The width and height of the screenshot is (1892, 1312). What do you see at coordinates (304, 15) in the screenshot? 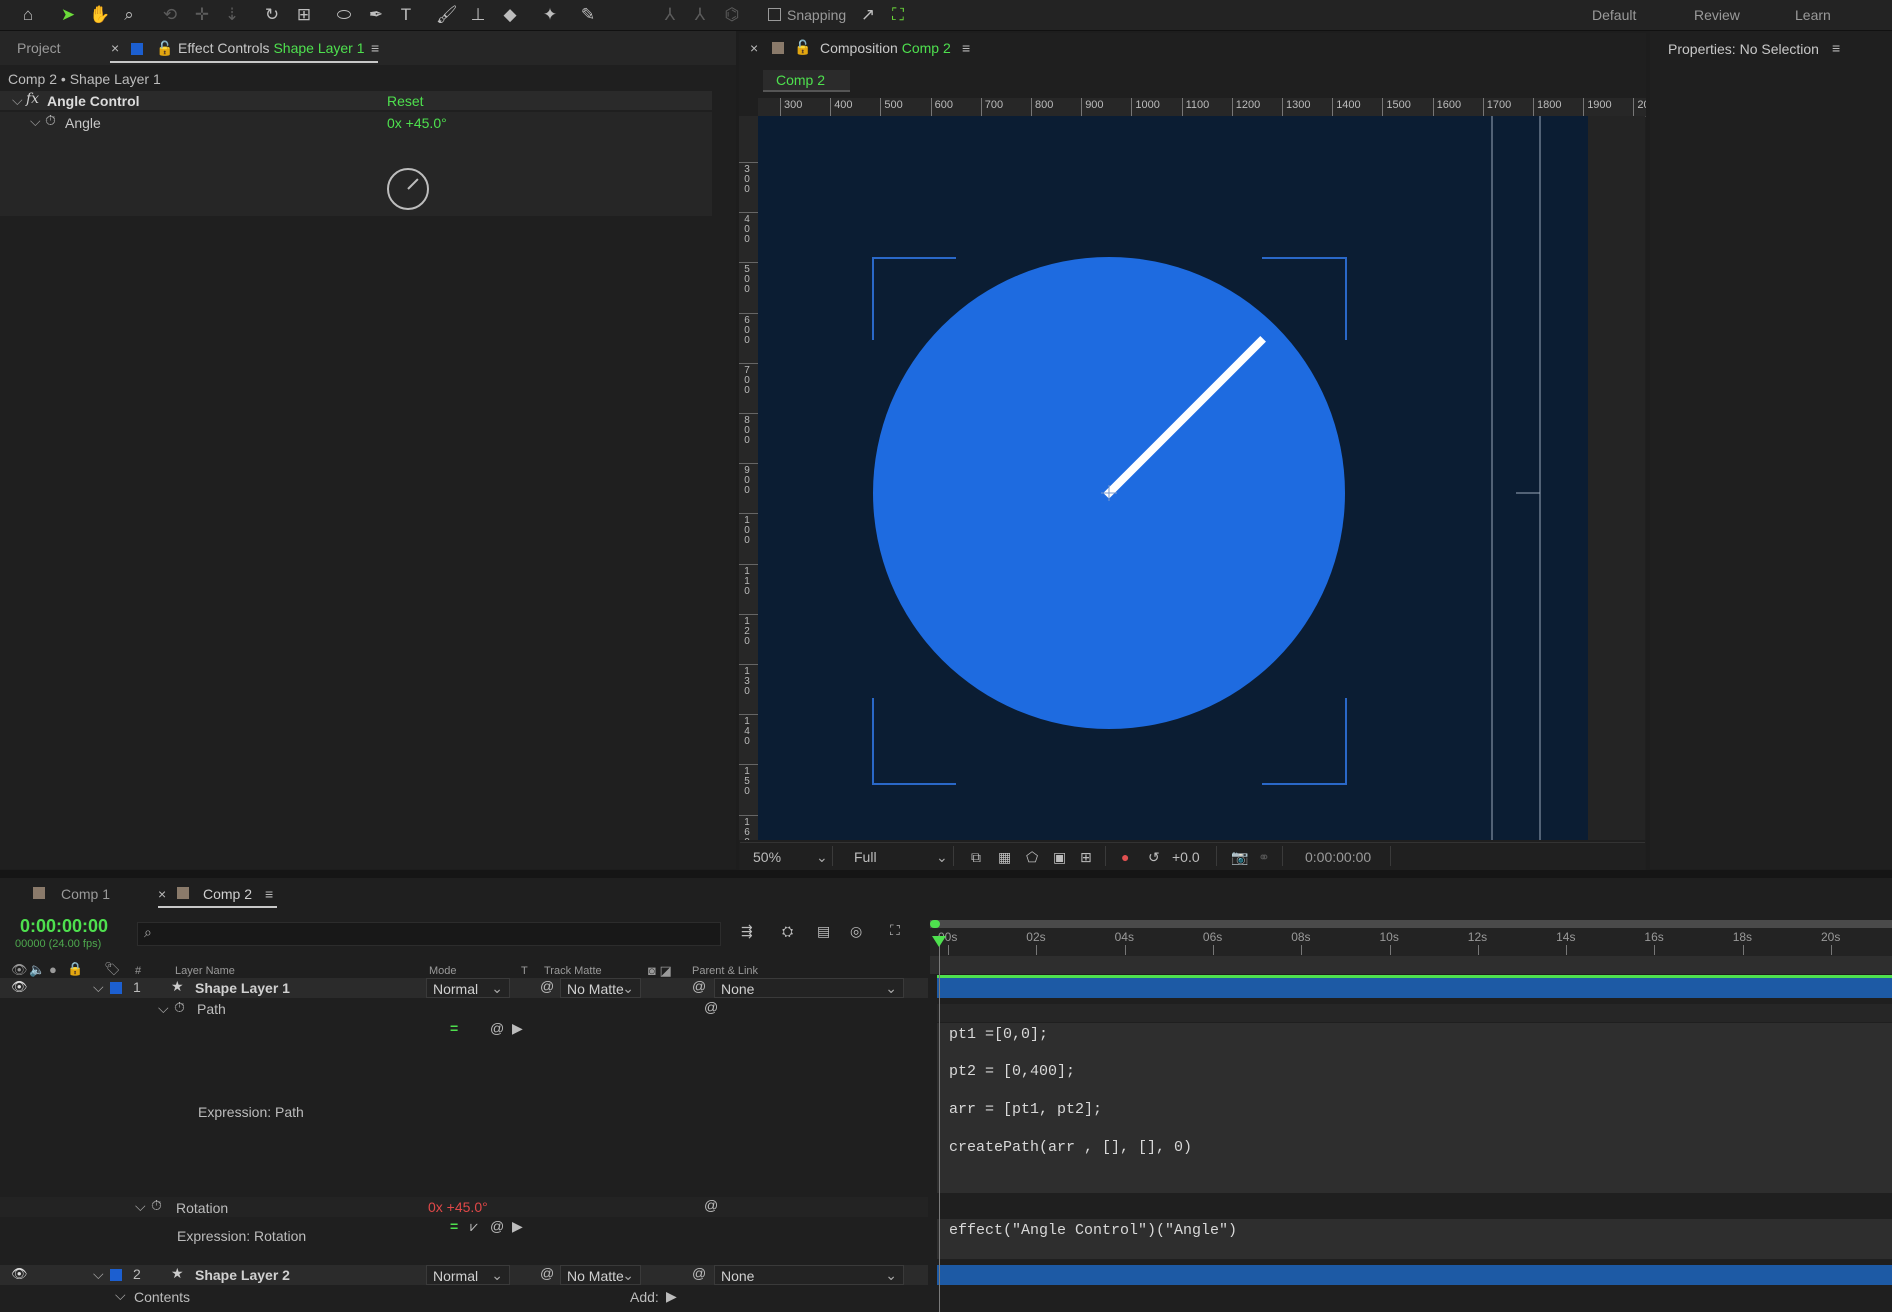
I see `pan-behind-tool-icon: ⊞` at bounding box center [304, 15].